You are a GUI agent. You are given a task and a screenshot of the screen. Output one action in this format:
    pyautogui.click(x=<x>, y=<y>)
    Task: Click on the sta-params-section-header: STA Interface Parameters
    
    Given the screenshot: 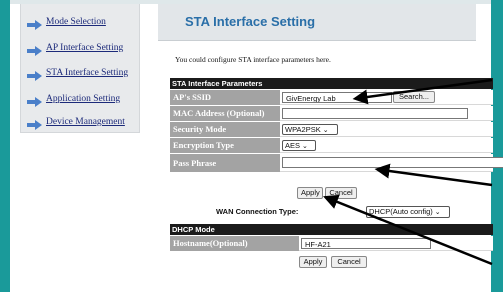 What is the action you would take?
    pyautogui.click(x=331, y=83)
    